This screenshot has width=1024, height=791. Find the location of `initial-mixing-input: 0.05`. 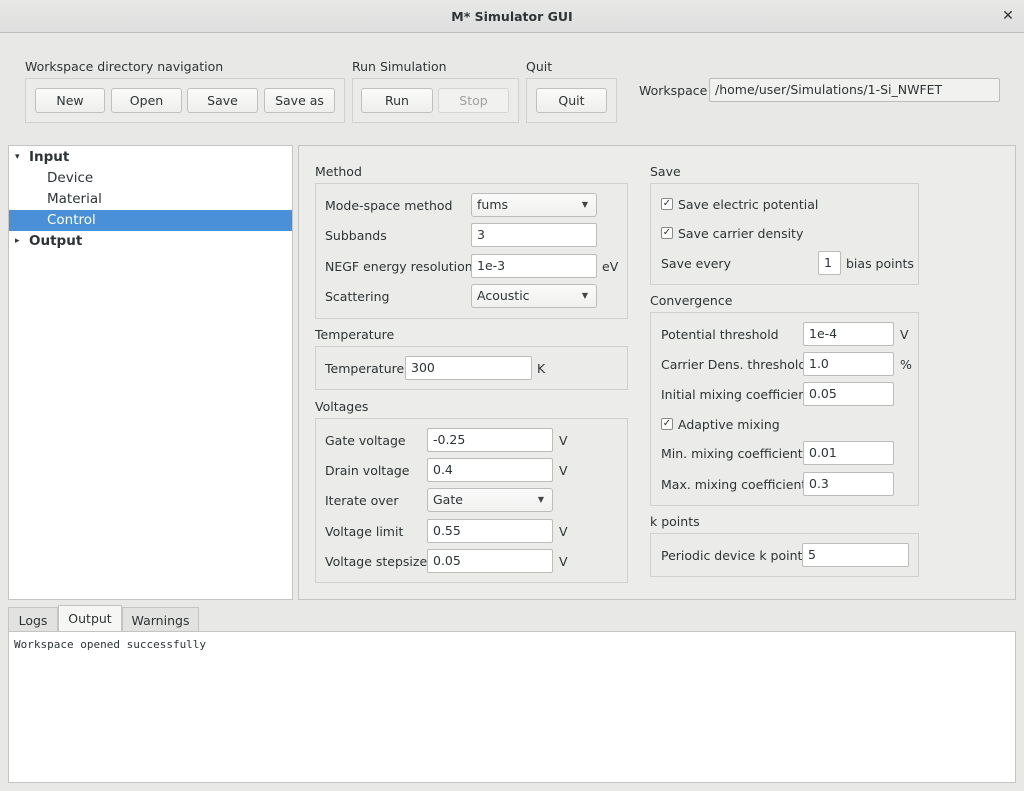

initial-mixing-input: 0.05 is located at coordinates (848, 394).